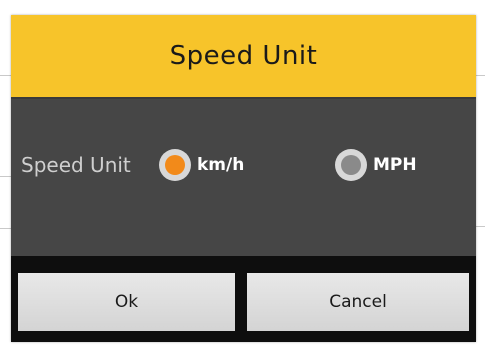 This screenshot has width=485, height=345. What do you see at coordinates (221, 165) in the screenshot?
I see `radio-label-kmh: km/h` at bounding box center [221, 165].